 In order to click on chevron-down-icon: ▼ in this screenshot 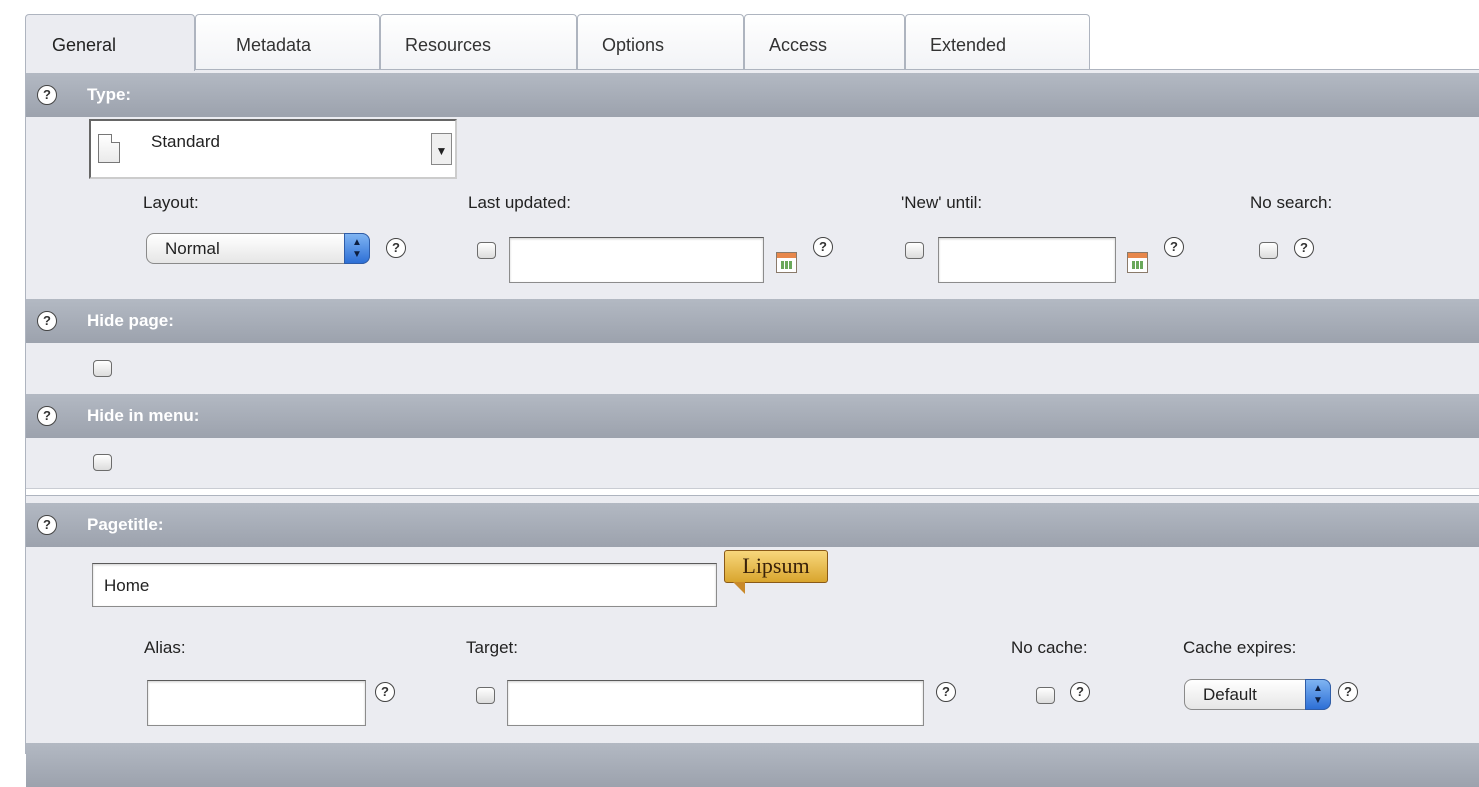, I will do `click(441, 149)`.